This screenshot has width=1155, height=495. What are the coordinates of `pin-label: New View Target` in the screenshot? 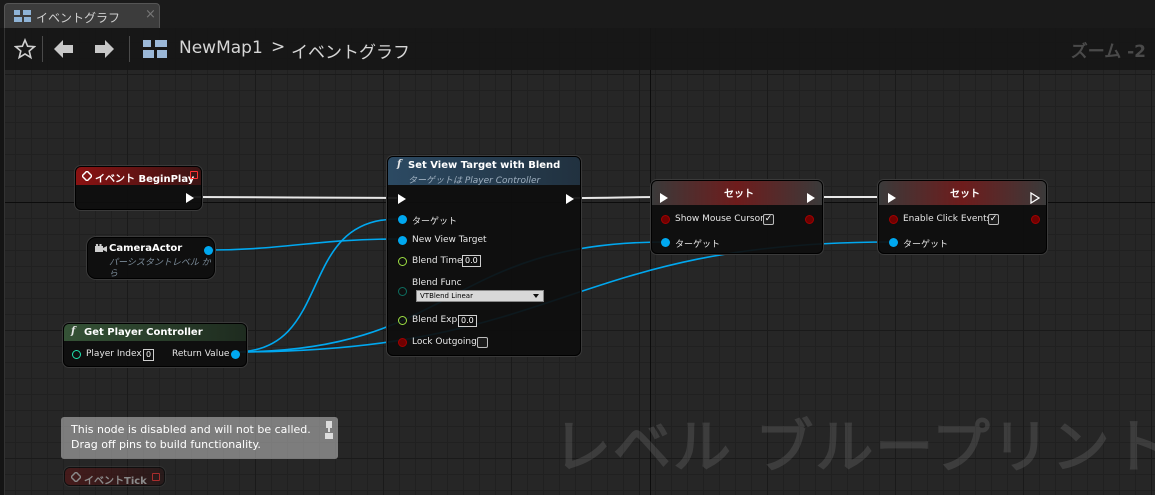 It's located at (449, 240).